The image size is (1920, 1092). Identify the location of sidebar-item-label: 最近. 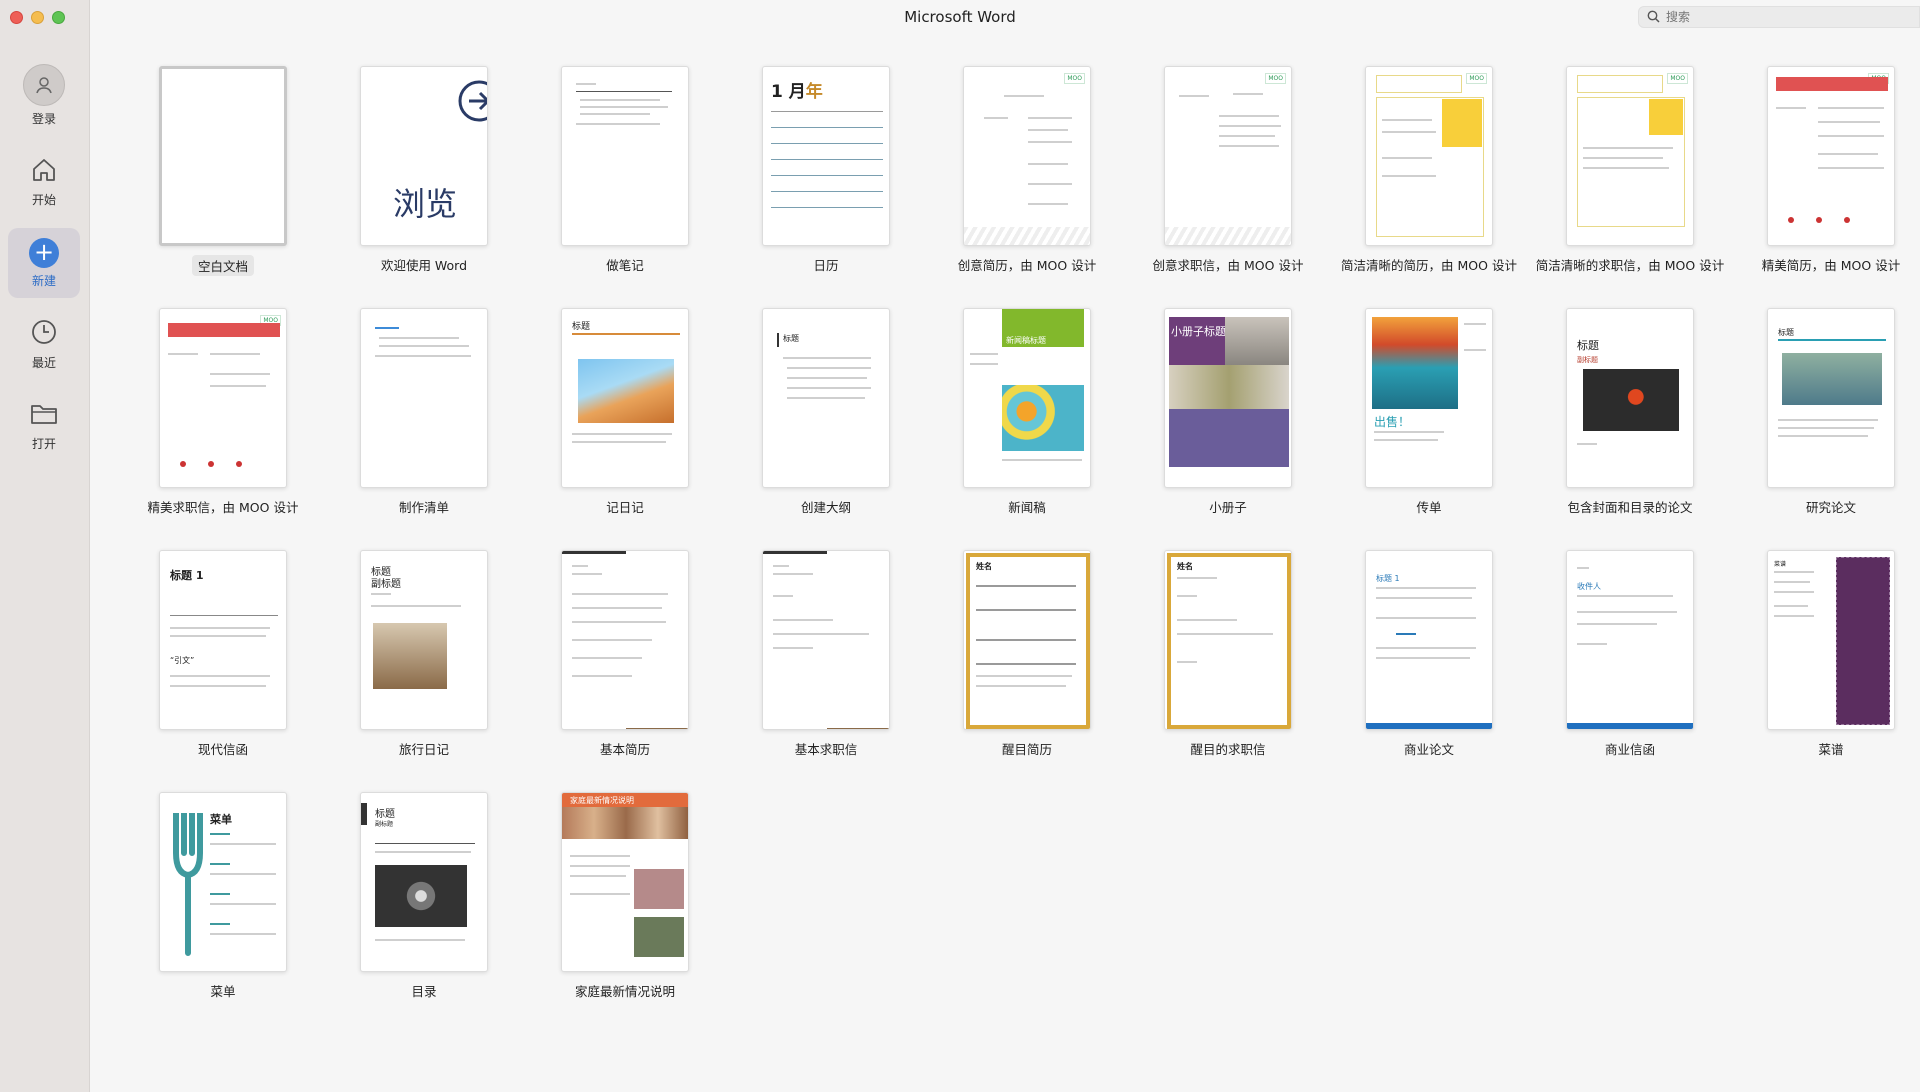
(43, 362).